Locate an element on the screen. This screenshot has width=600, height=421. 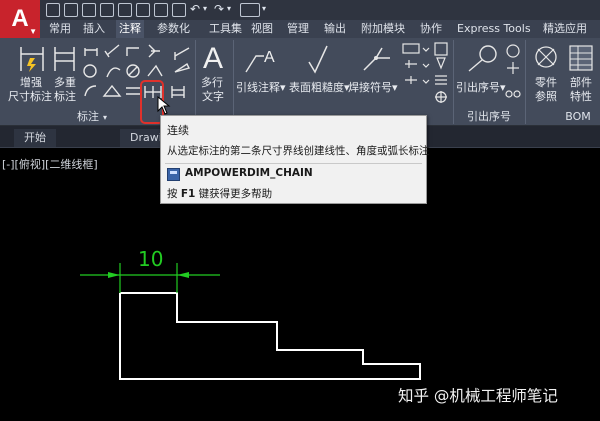
tooltip-description: 从选定标注的第二条尺寸界线创建线性、角度或弧长标注 is located at coordinates (298, 151).